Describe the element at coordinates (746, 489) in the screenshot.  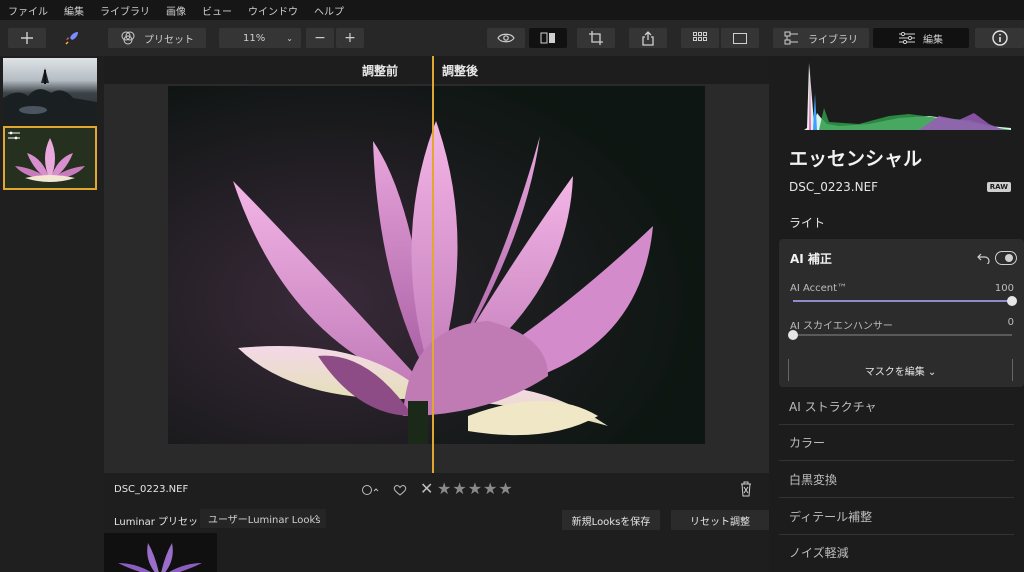
I see `trash-icon` at that location.